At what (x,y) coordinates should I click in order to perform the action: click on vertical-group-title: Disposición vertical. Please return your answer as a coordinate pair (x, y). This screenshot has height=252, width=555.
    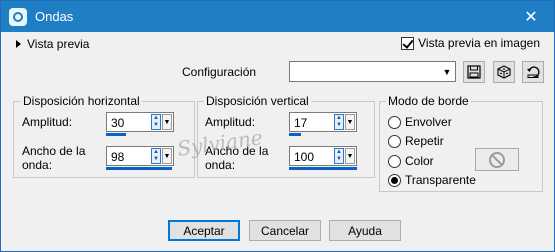
    Looking at the image, I should click on (257, 101).